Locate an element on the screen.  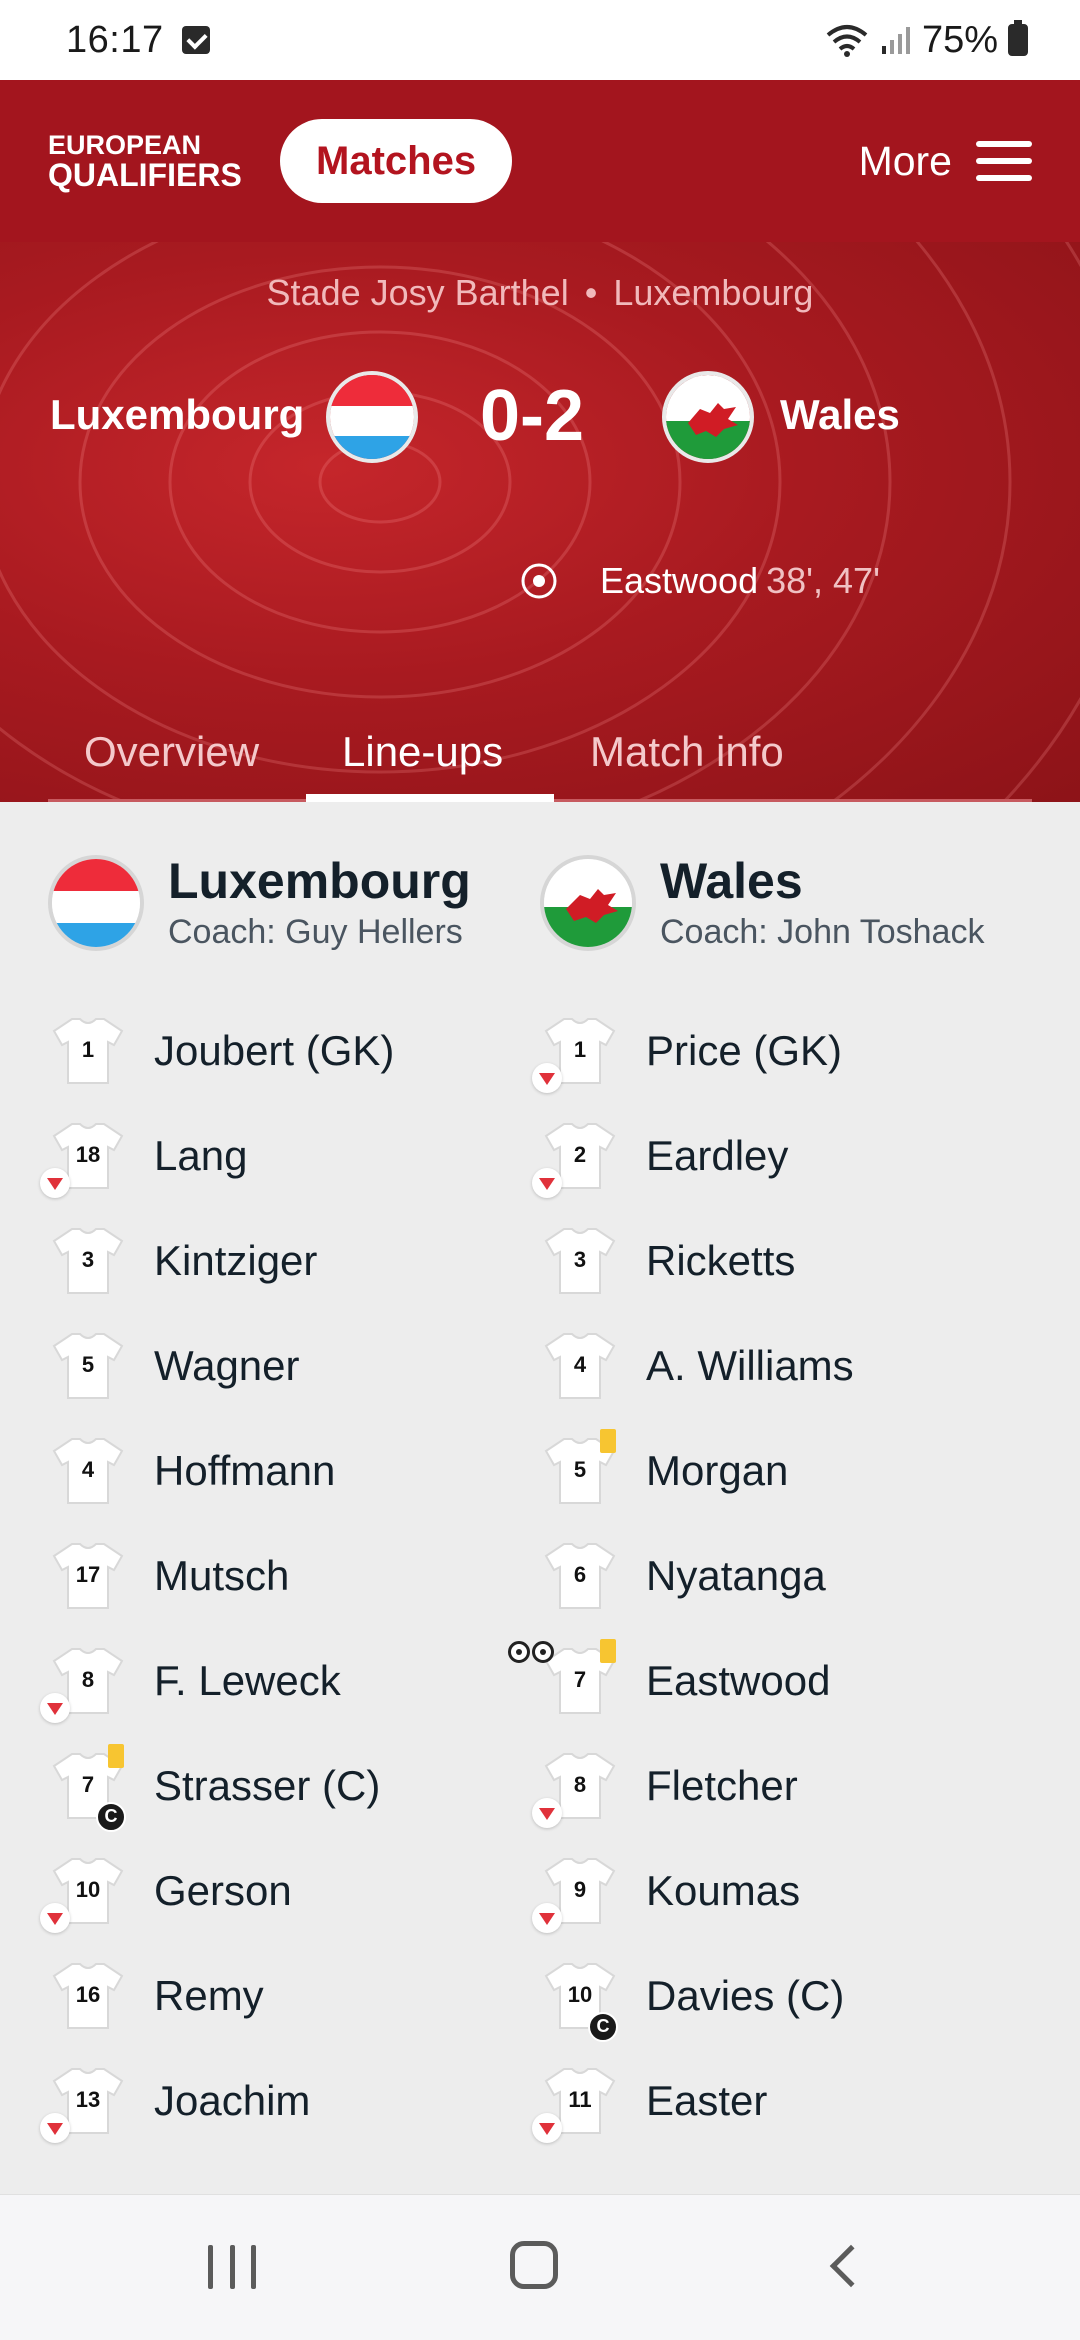
luxembourg-flag-icon is located at coordinates (372, 417).